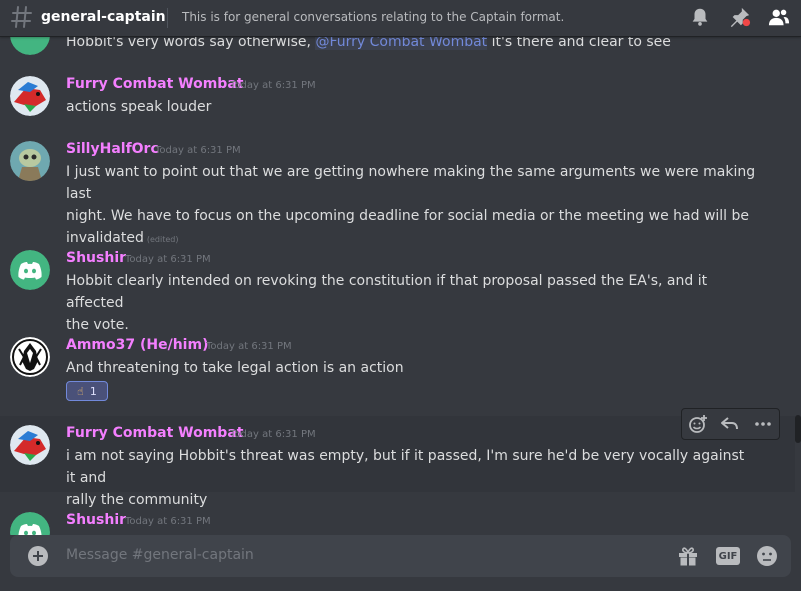  Describe the element at coordinates (167, 18) in the screenshot. I see `header-divider` at that location.